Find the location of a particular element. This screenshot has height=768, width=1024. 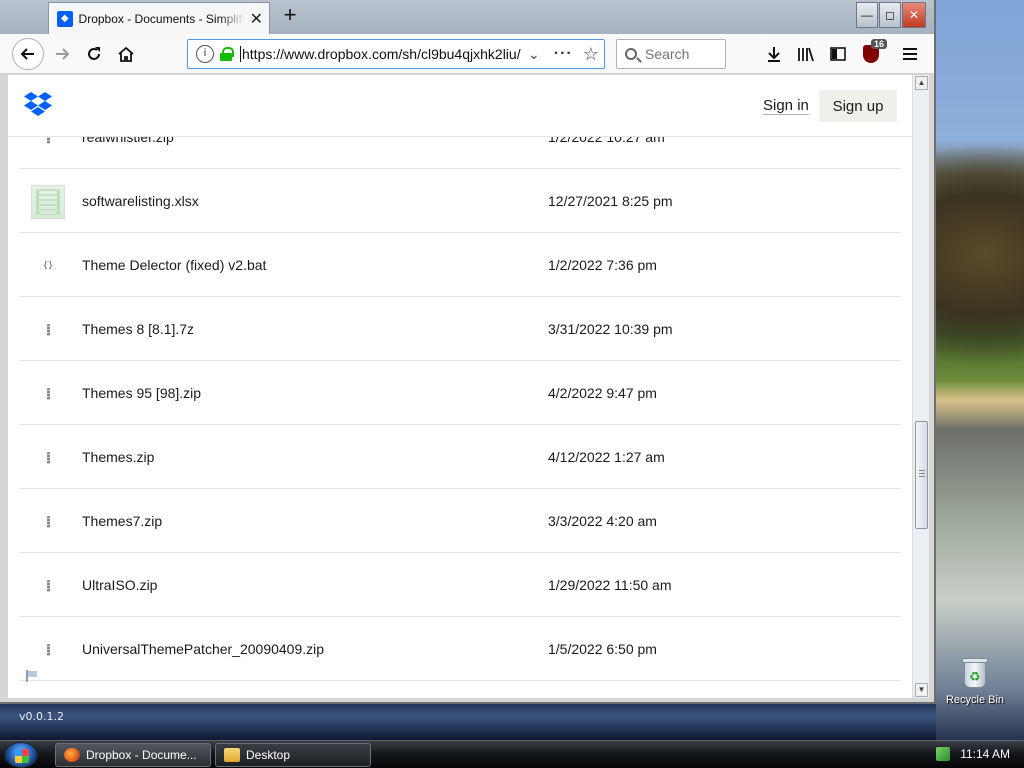

scroll-down-arrow-icon: ▼ is located at coordinates (921, 690).